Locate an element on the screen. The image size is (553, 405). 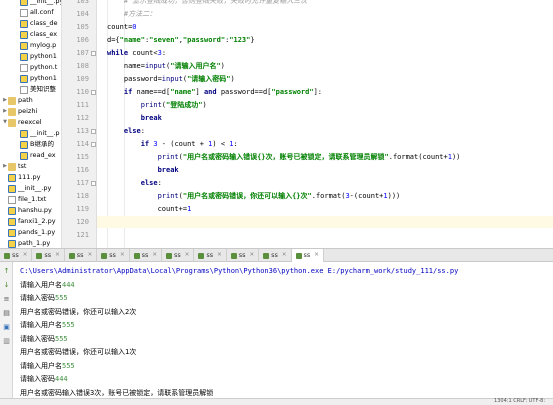
scroll-icon: ≡ is located at coordinates (6, 298).